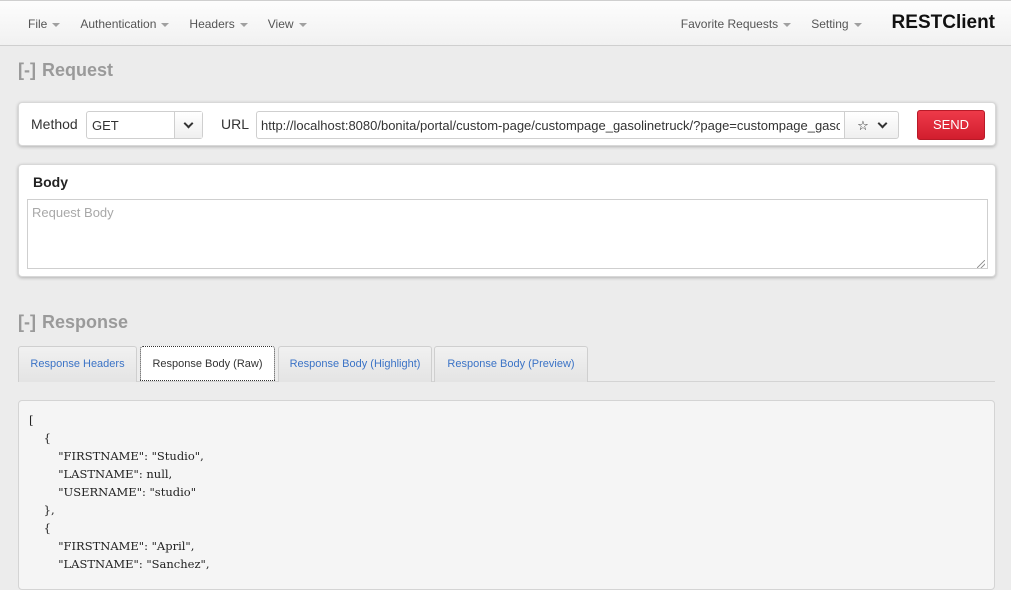 The height and width of the screenshot is (590, 1011). What do you see at coordinates (77, 70) in the screenshot?
I see `request-title: Request` at bounding box center [77, 70].